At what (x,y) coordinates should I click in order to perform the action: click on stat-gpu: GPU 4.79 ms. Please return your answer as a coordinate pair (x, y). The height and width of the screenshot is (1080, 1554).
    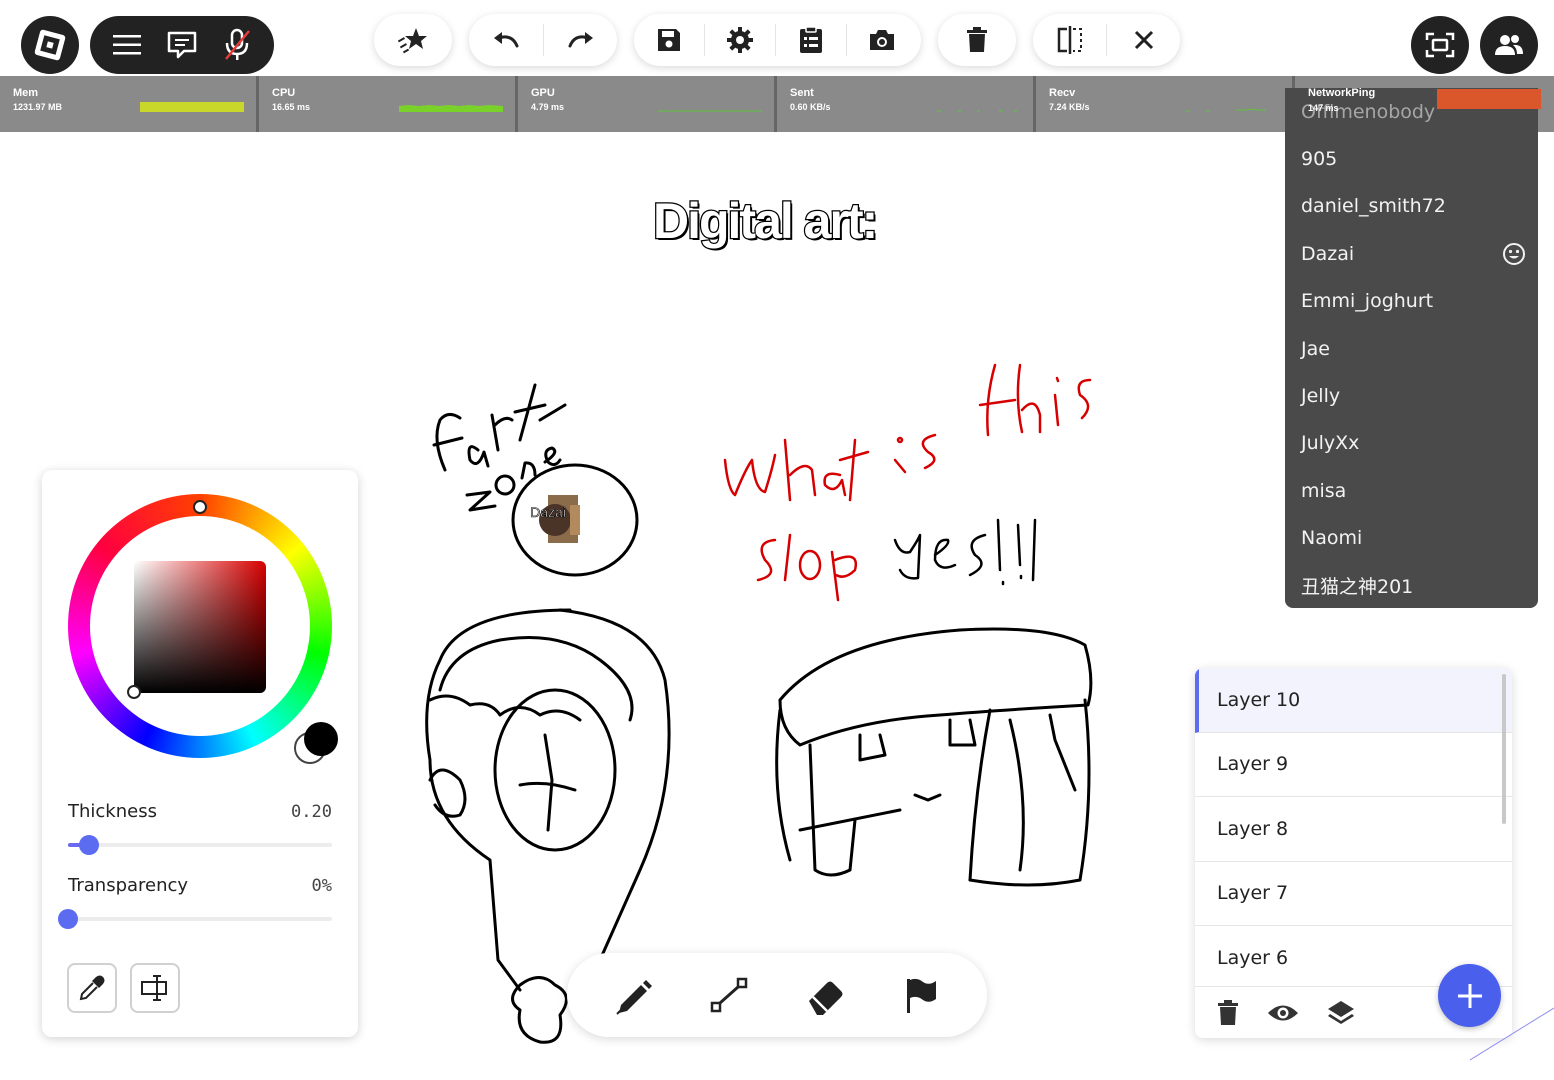
    Looking at the image, I should click on (647, 104).